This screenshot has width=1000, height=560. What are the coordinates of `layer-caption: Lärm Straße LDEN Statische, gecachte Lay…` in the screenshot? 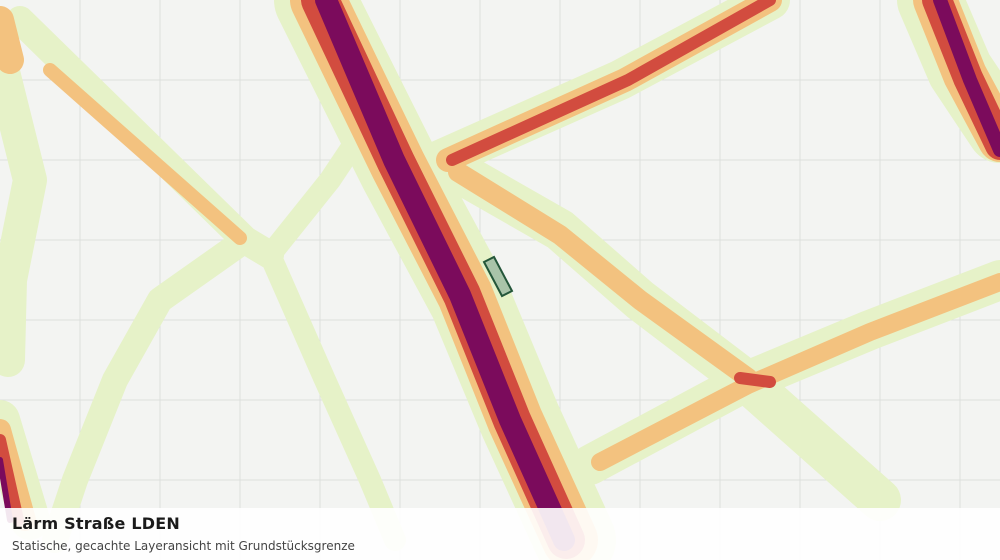 It's located at (500, 534).